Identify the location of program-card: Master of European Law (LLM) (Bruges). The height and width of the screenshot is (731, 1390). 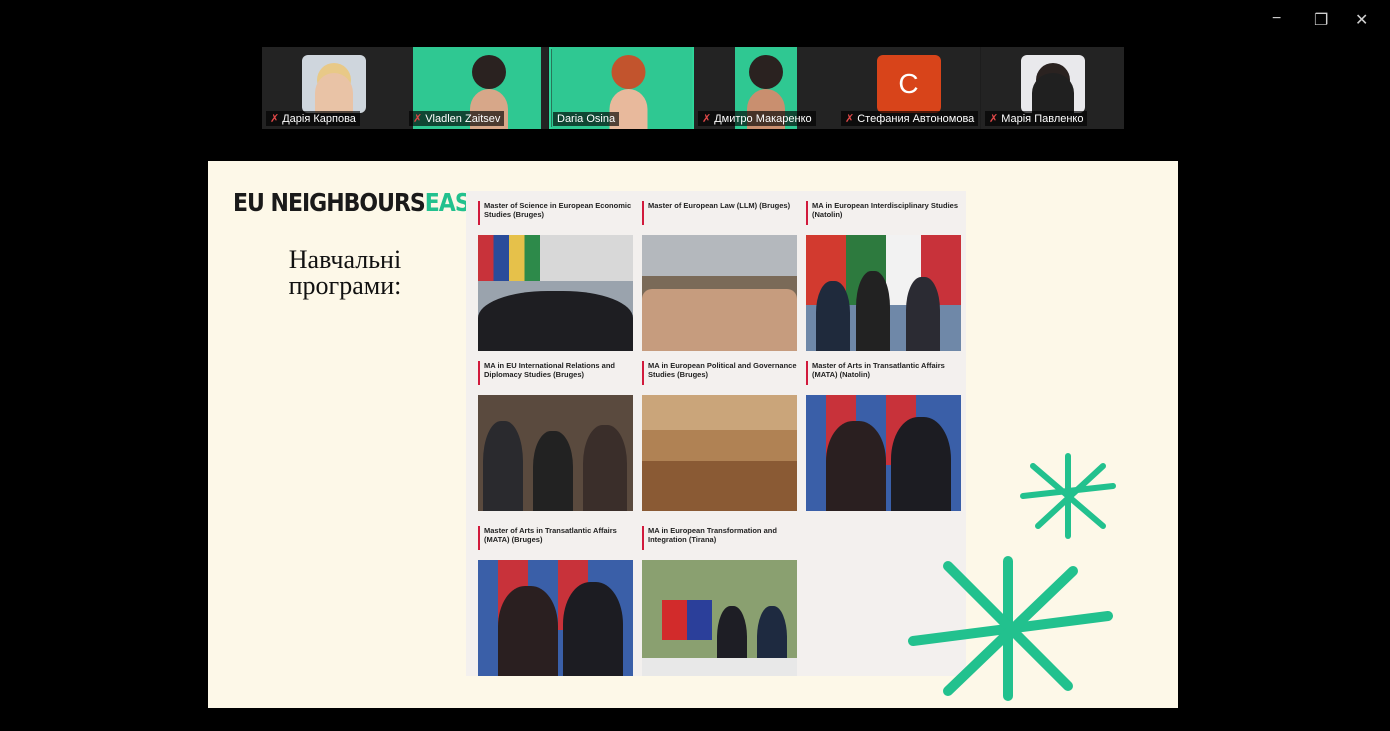
(719, 276).